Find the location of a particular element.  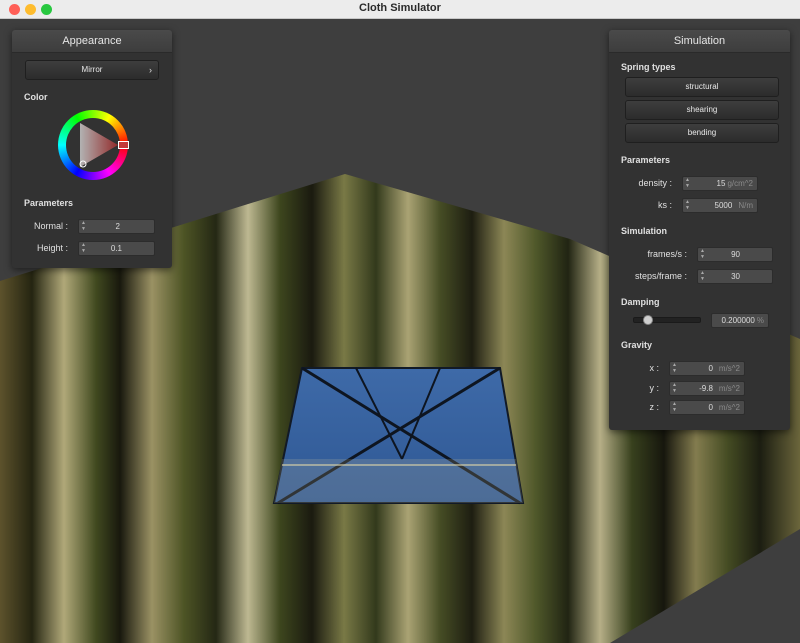

chevron-right-icon: › is located at coordinates (150, 70).